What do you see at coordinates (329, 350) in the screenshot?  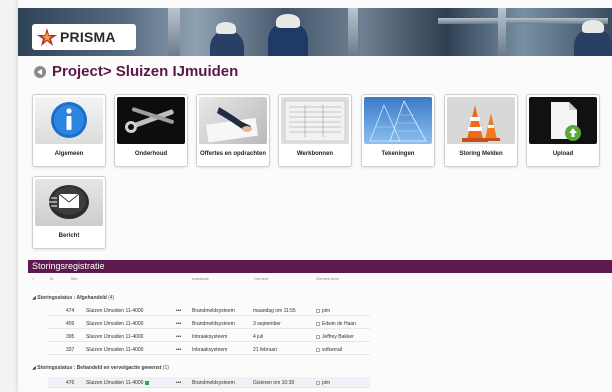 I see `row-gemeld-door: volkerrail` at bounding box center [329, 350].